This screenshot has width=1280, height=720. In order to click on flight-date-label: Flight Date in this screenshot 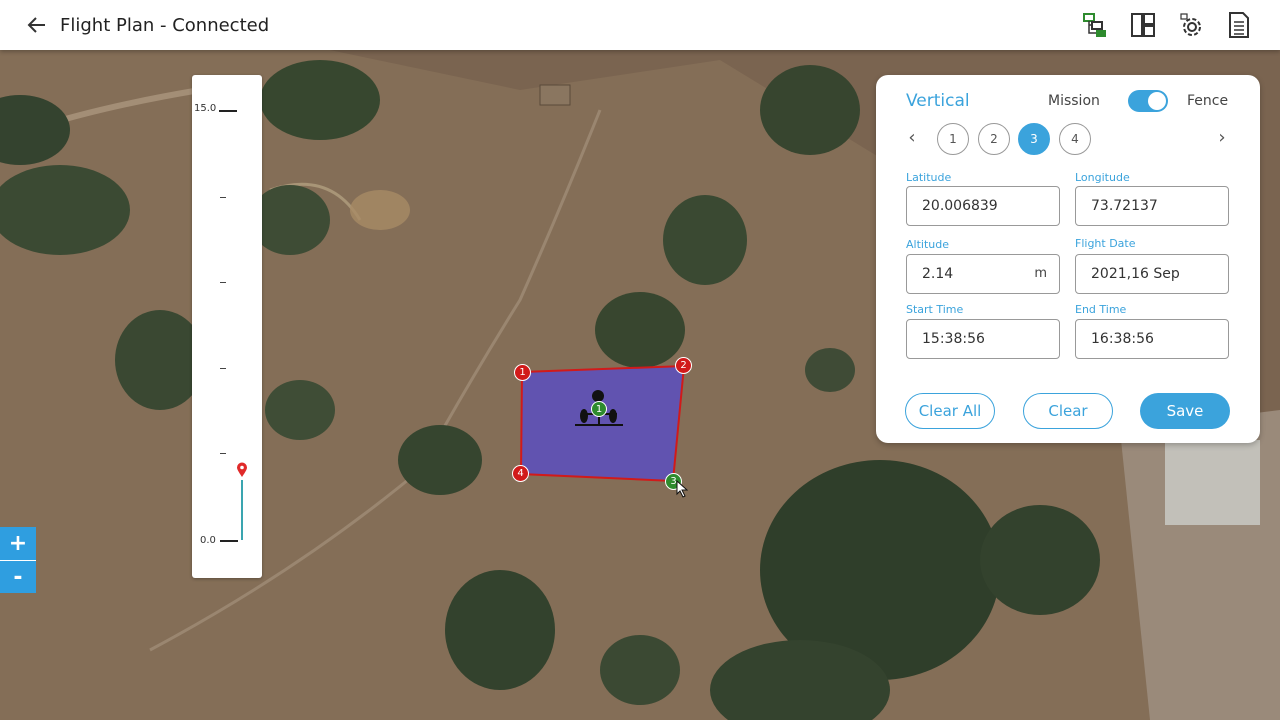, I will do `click(1105, 243)`.